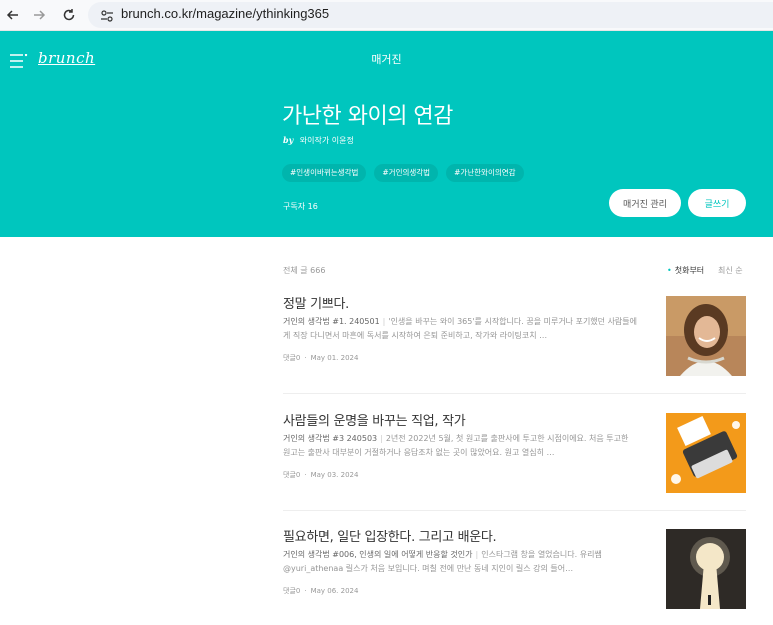  Describe the element at coordinates (324, 173) in the screenshot. I see `tag: #인생이바뀌는생각법` at that location.